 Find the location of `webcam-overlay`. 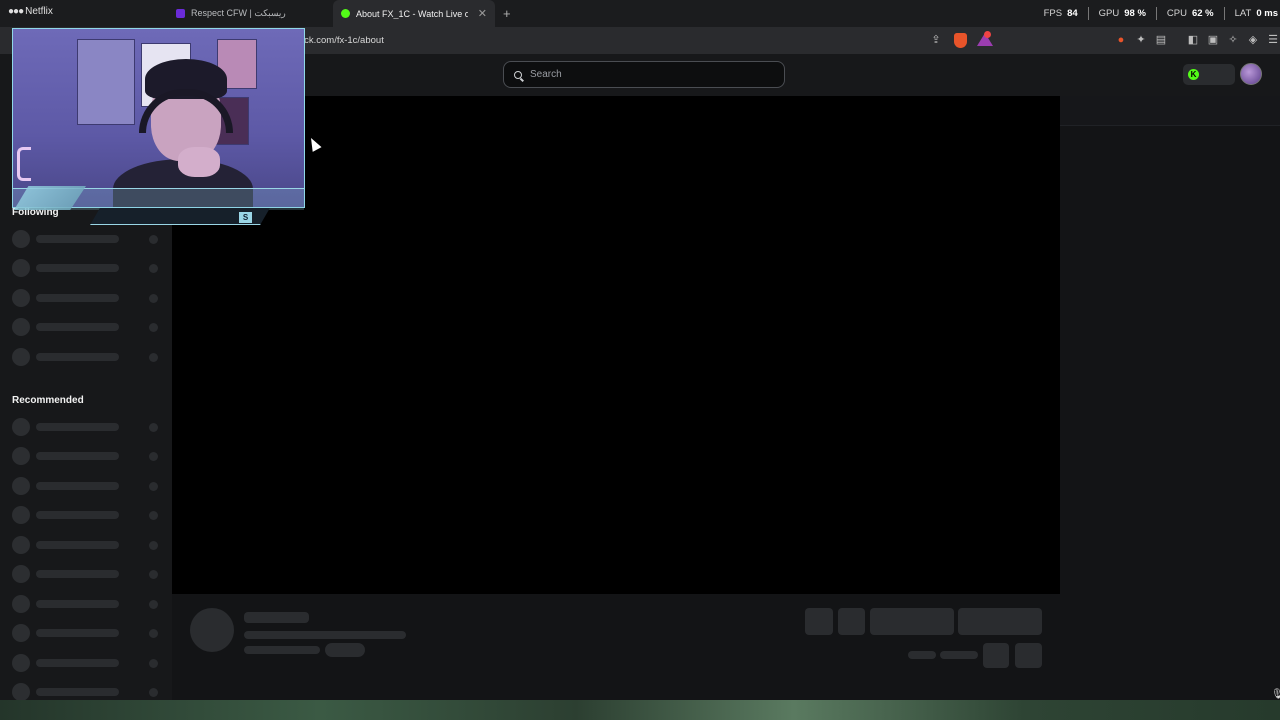

webcam-overlay is located at coordinates (158, 118).